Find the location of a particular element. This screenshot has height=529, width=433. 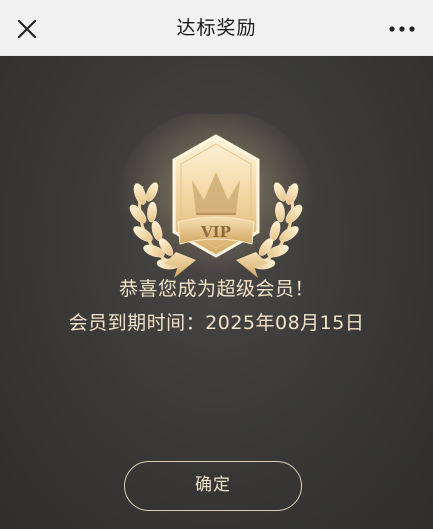

top-bar: 达标奖励 is located at coordinates (216, 28).